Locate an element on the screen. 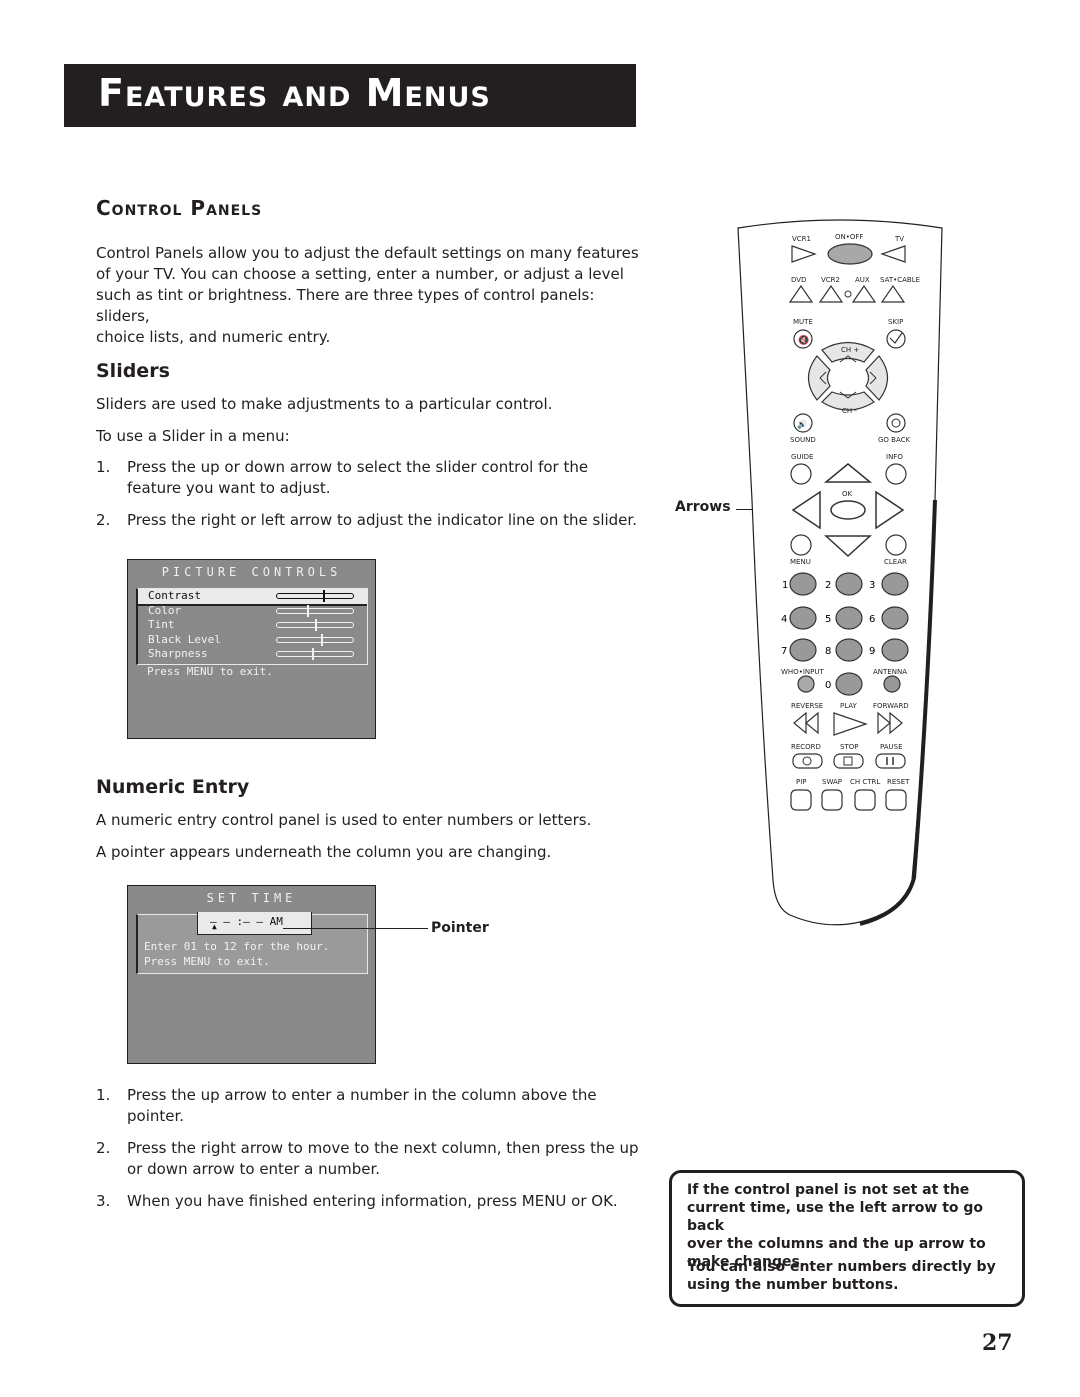  digit-label: 1 is located at coordinates (785, 585).